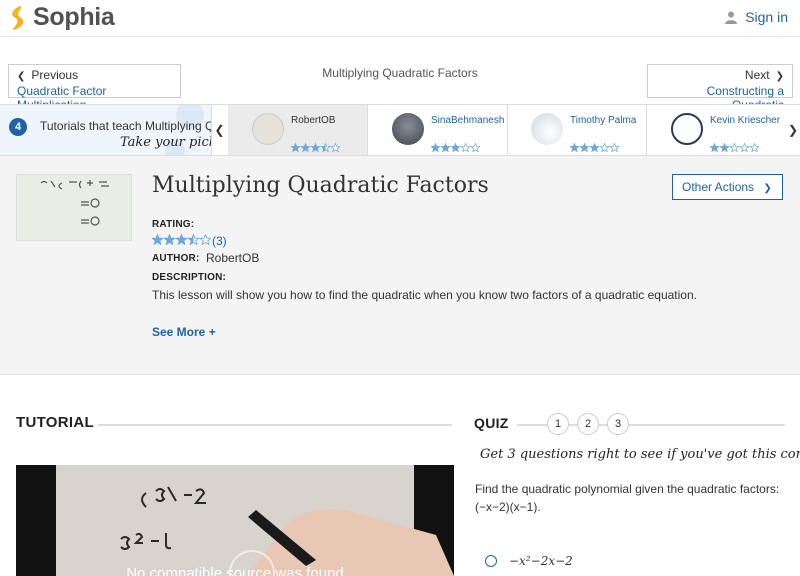 The image size is (800, 576). I want to click on quiz-question-2: 2, so click(588, 424).